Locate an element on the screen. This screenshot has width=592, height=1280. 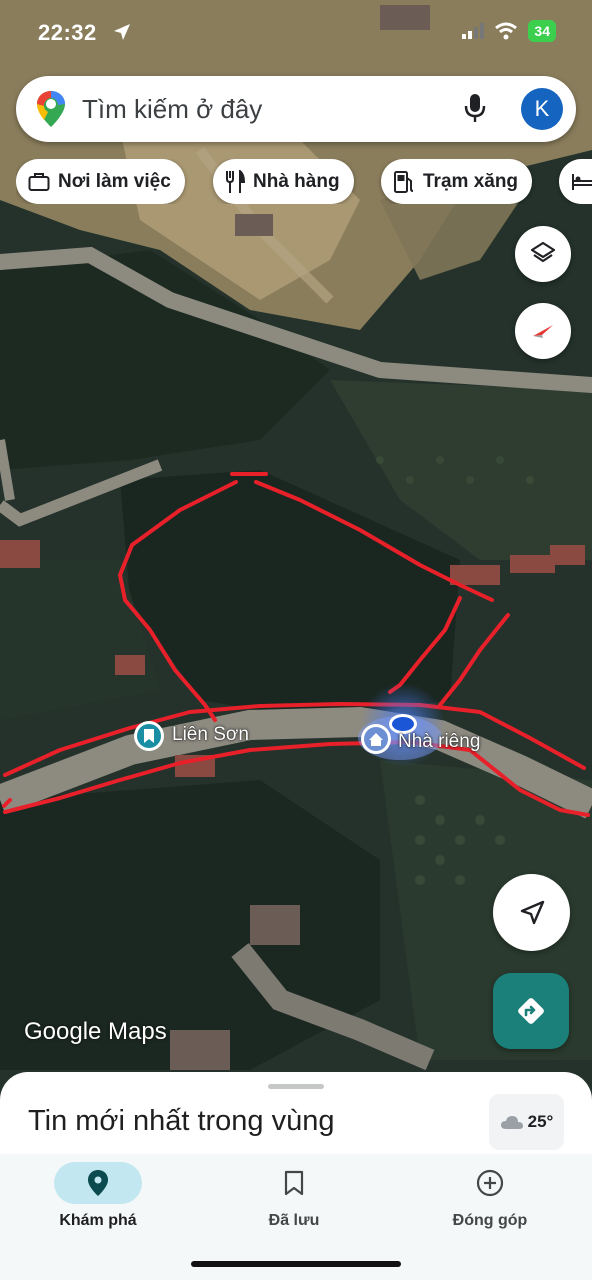
battery-indicator: 34 is located at coordinates (542, 31).